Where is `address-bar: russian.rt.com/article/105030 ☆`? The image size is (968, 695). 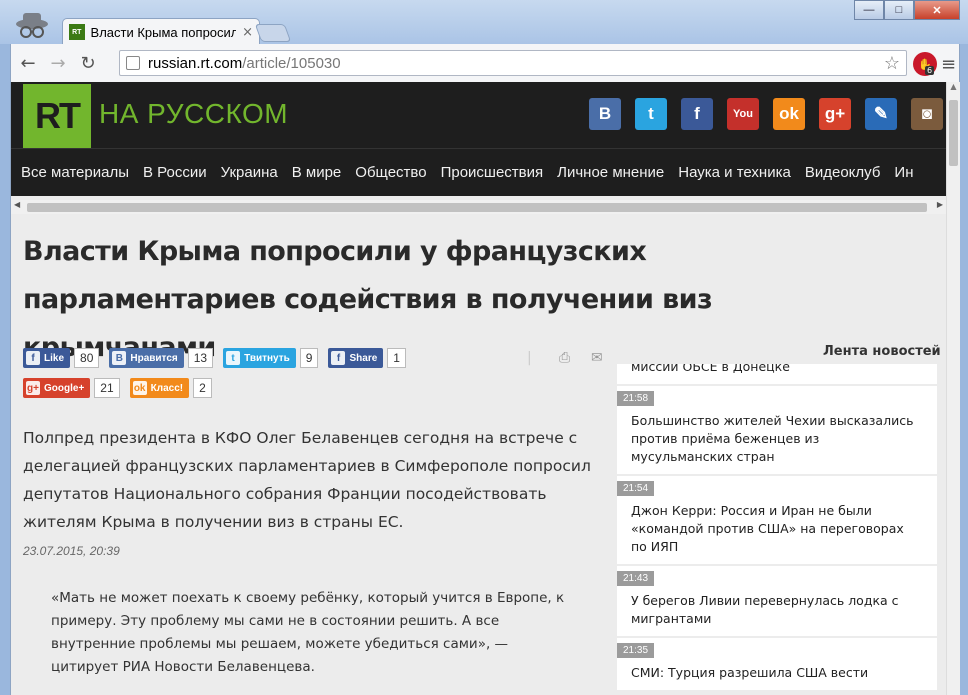
address-bar: russian.rt.com/article/105030 ☆ is located at coordinates (513, 63).